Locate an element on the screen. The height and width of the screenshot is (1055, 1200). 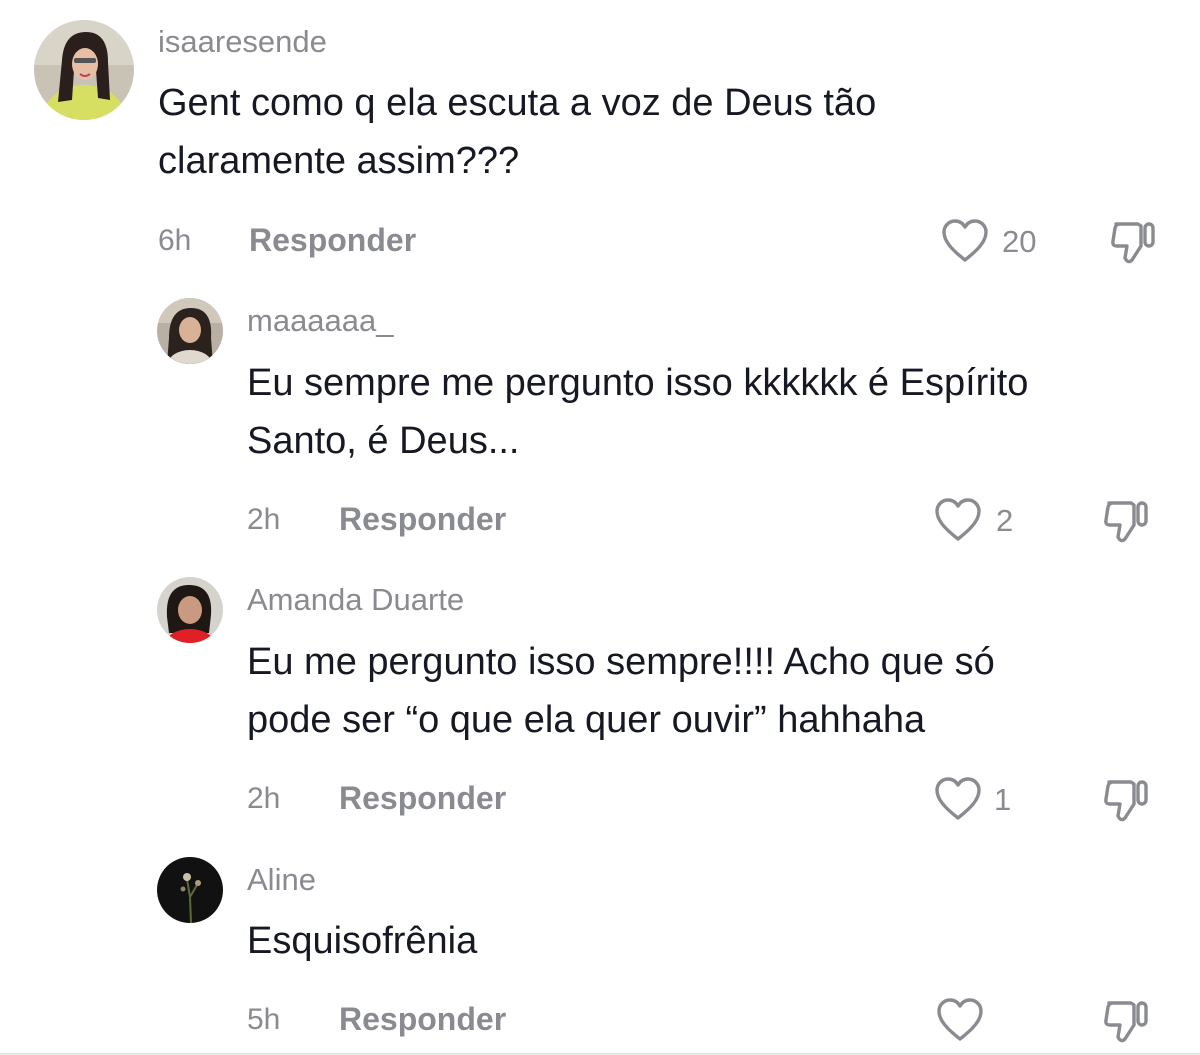
comment-text-line: Gent como q ela escuta a voz de Deus tão is located at coordinates (517, 103).